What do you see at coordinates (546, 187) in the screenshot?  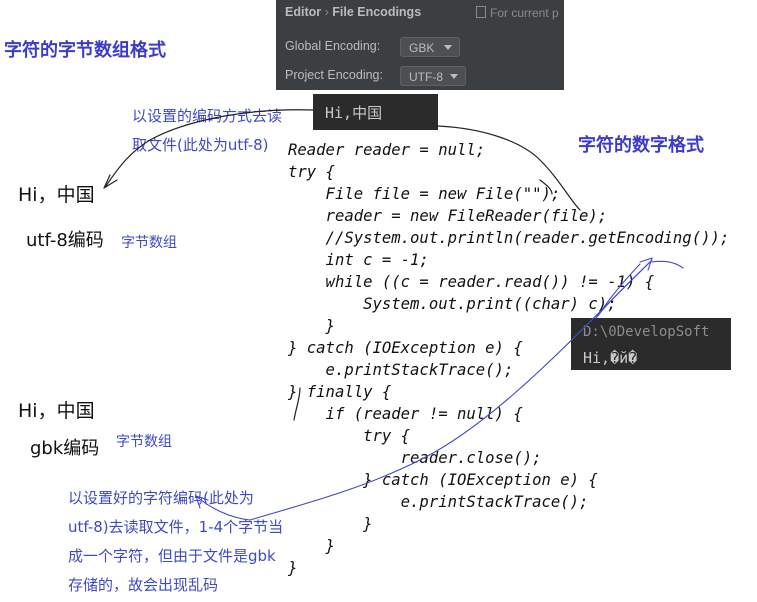 I see `arrow-ftext-link` at bounding box center [546, 187].